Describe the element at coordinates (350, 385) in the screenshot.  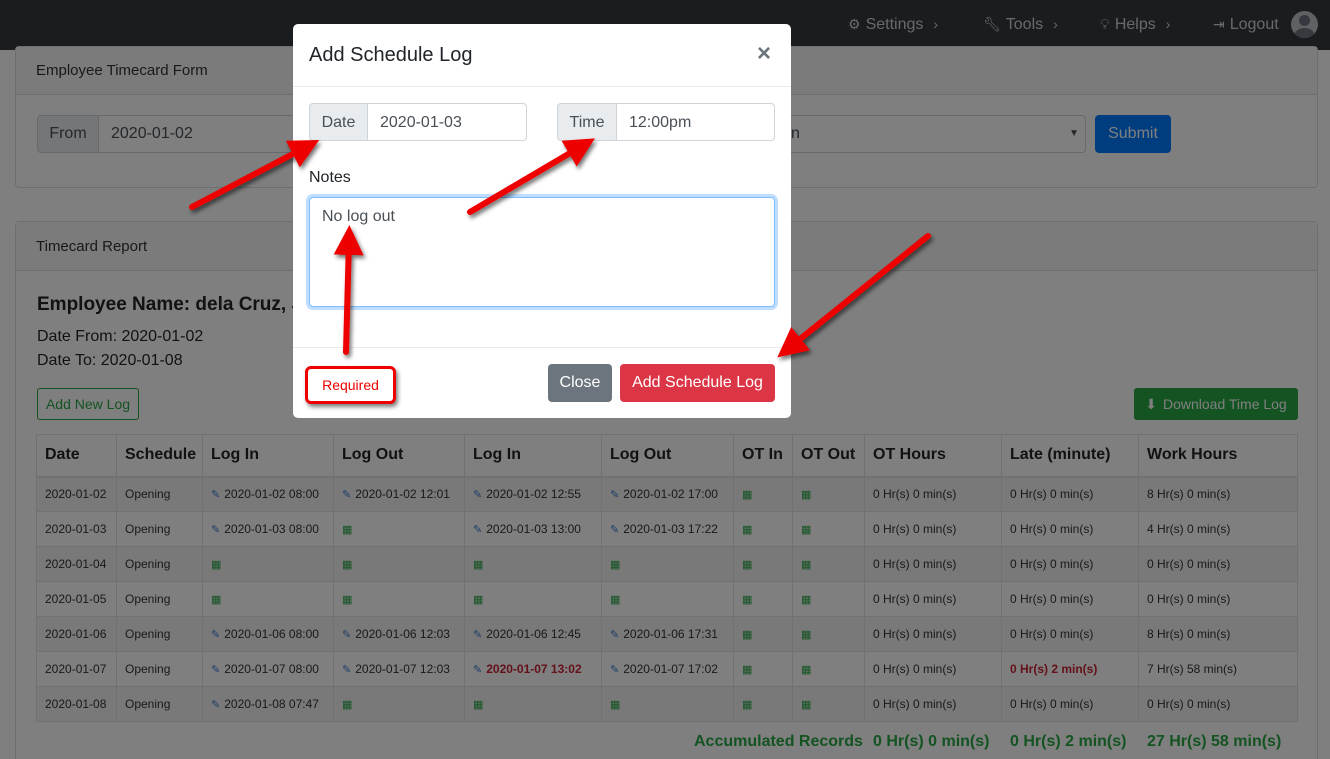
I see `required-callout: Required` at that location.